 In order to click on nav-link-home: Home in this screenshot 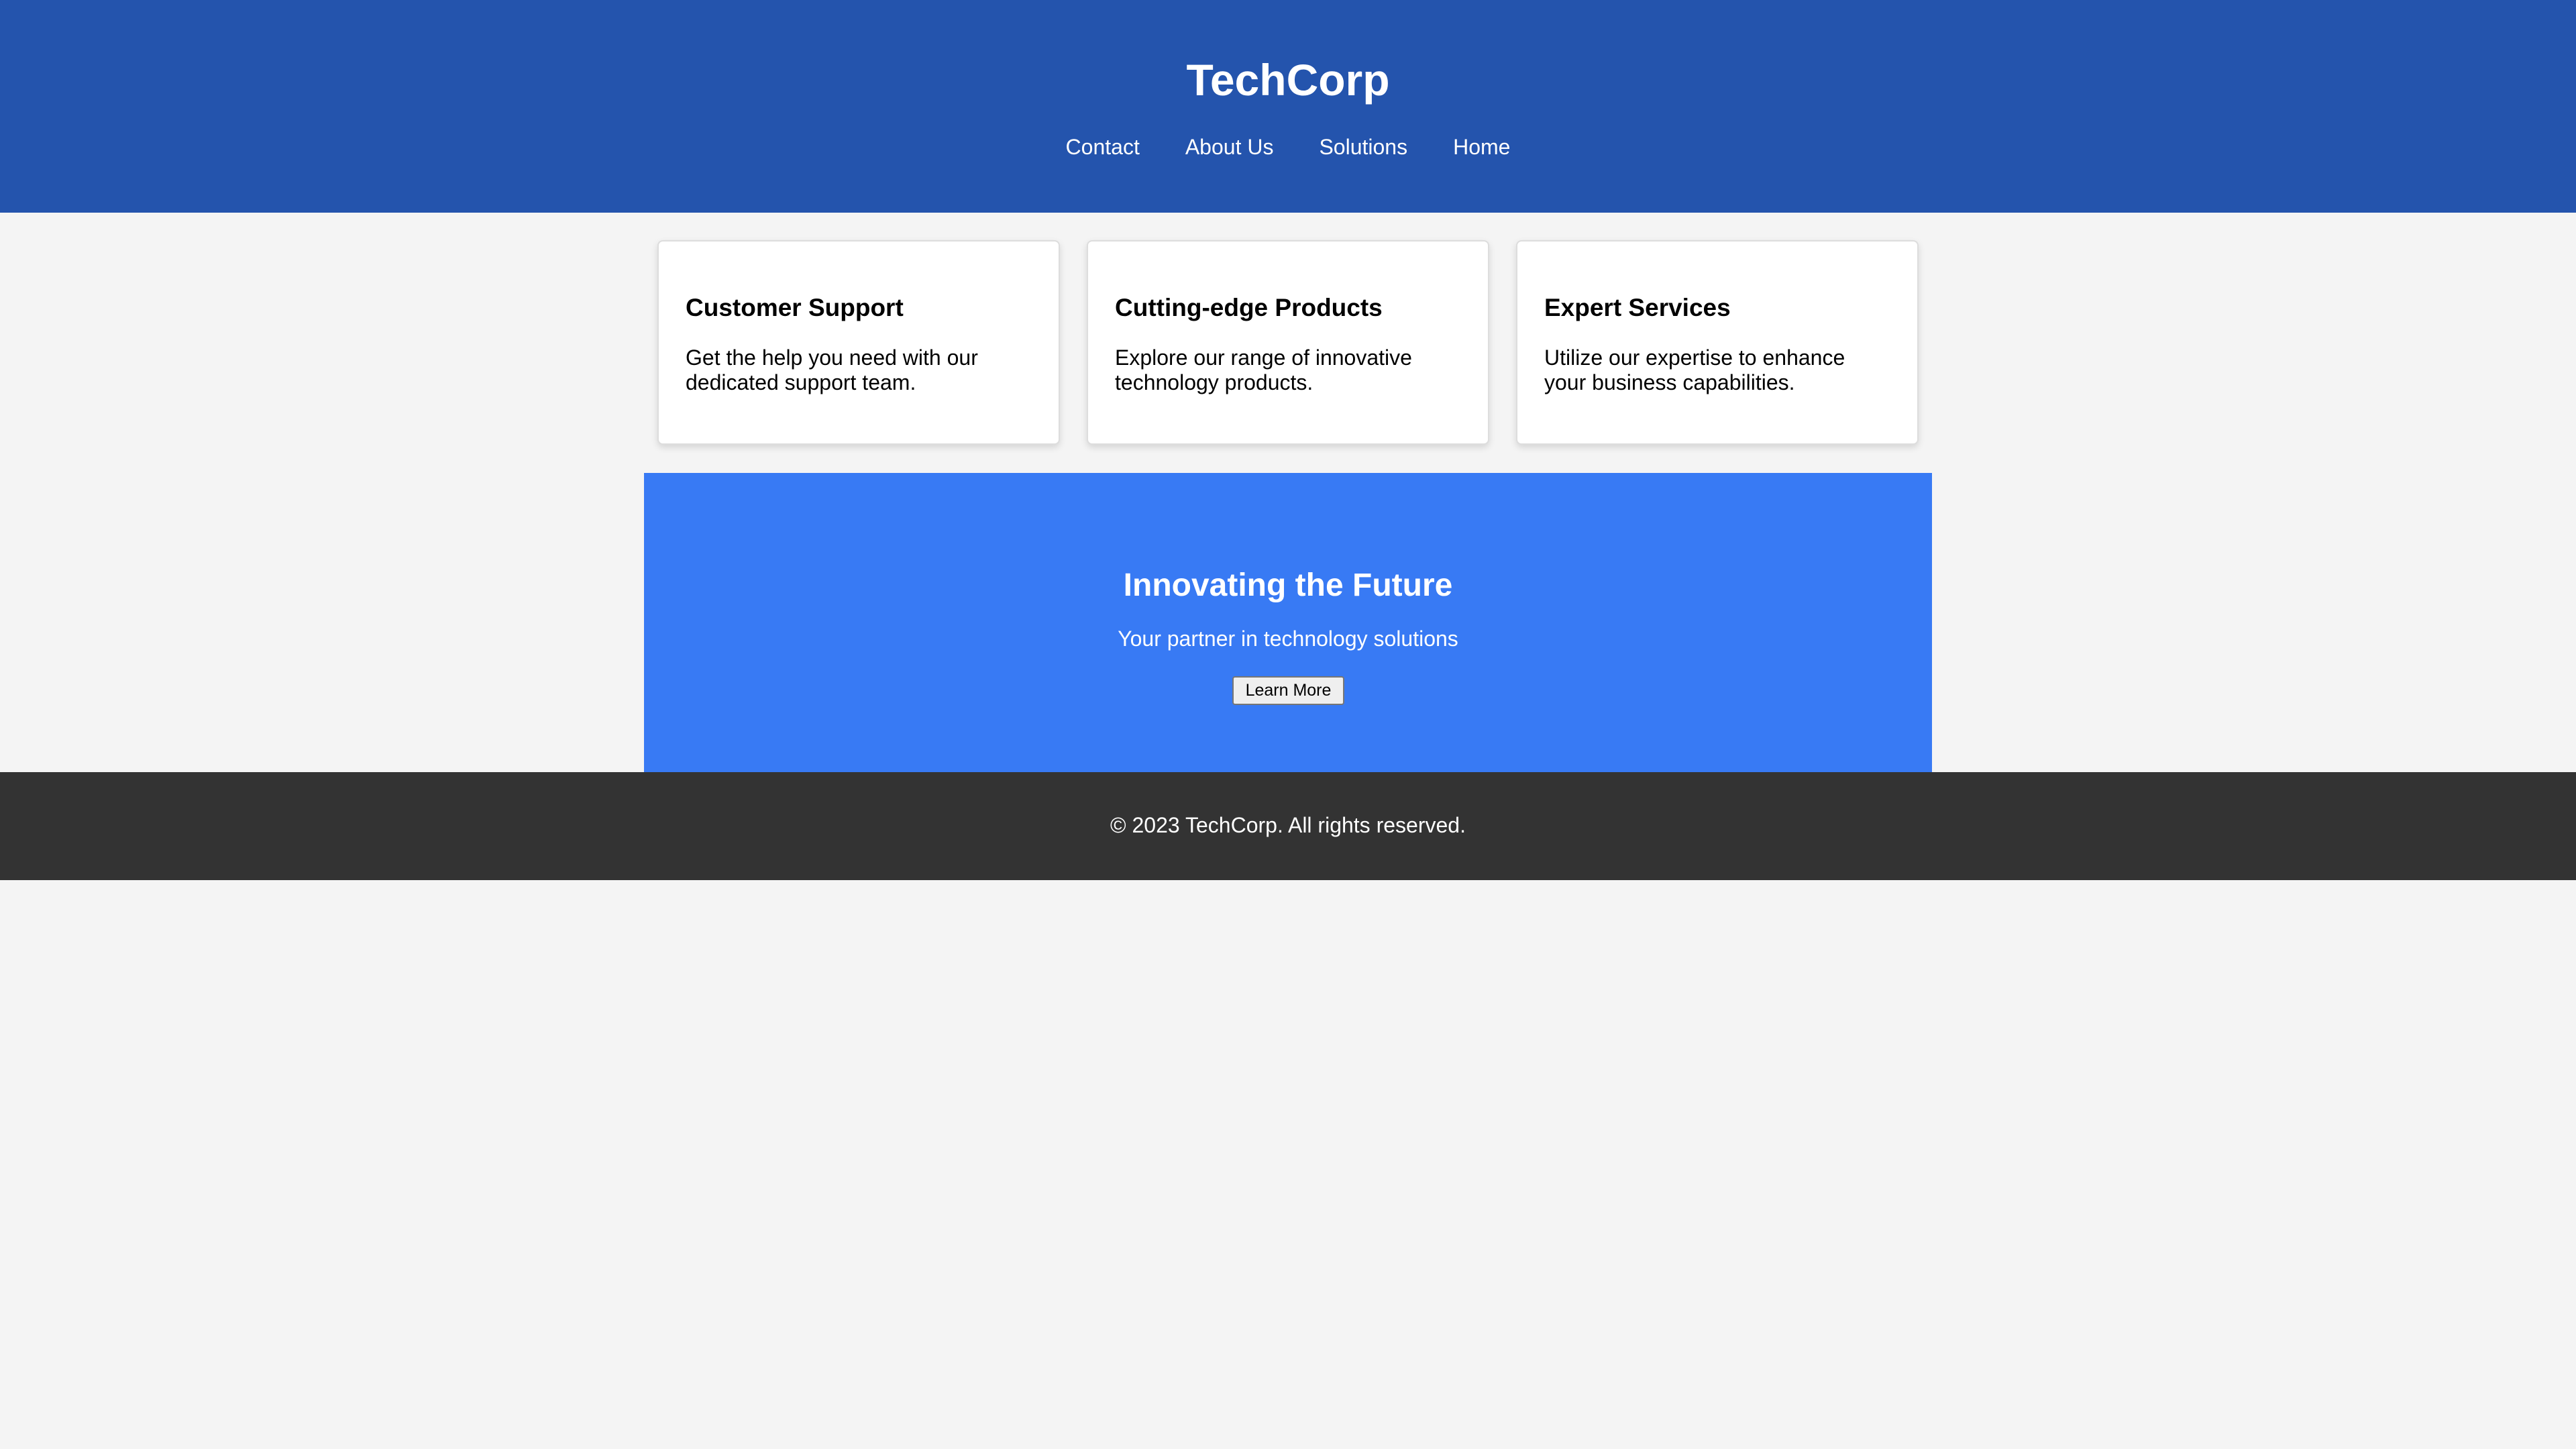, I will do `click(1481, 146)`.